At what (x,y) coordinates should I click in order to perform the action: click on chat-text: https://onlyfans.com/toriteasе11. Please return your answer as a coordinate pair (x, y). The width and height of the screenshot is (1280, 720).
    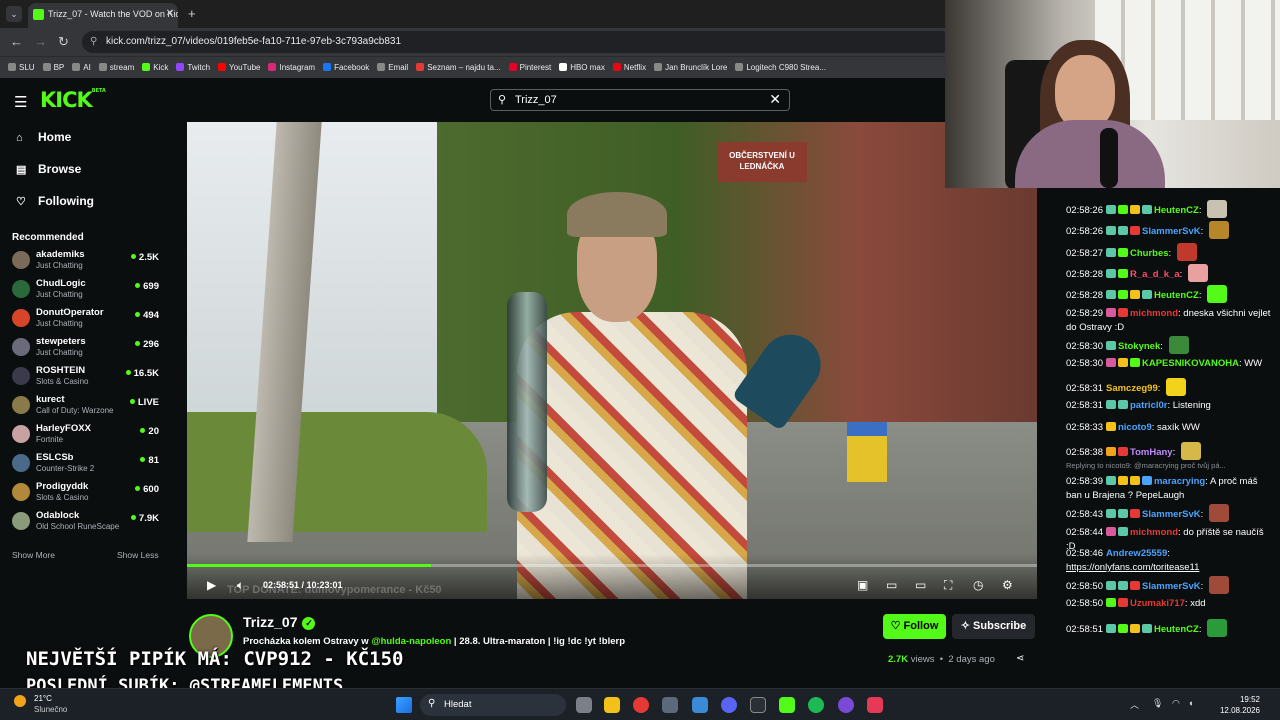
    Looking at the image, I should click on (1132, 567).